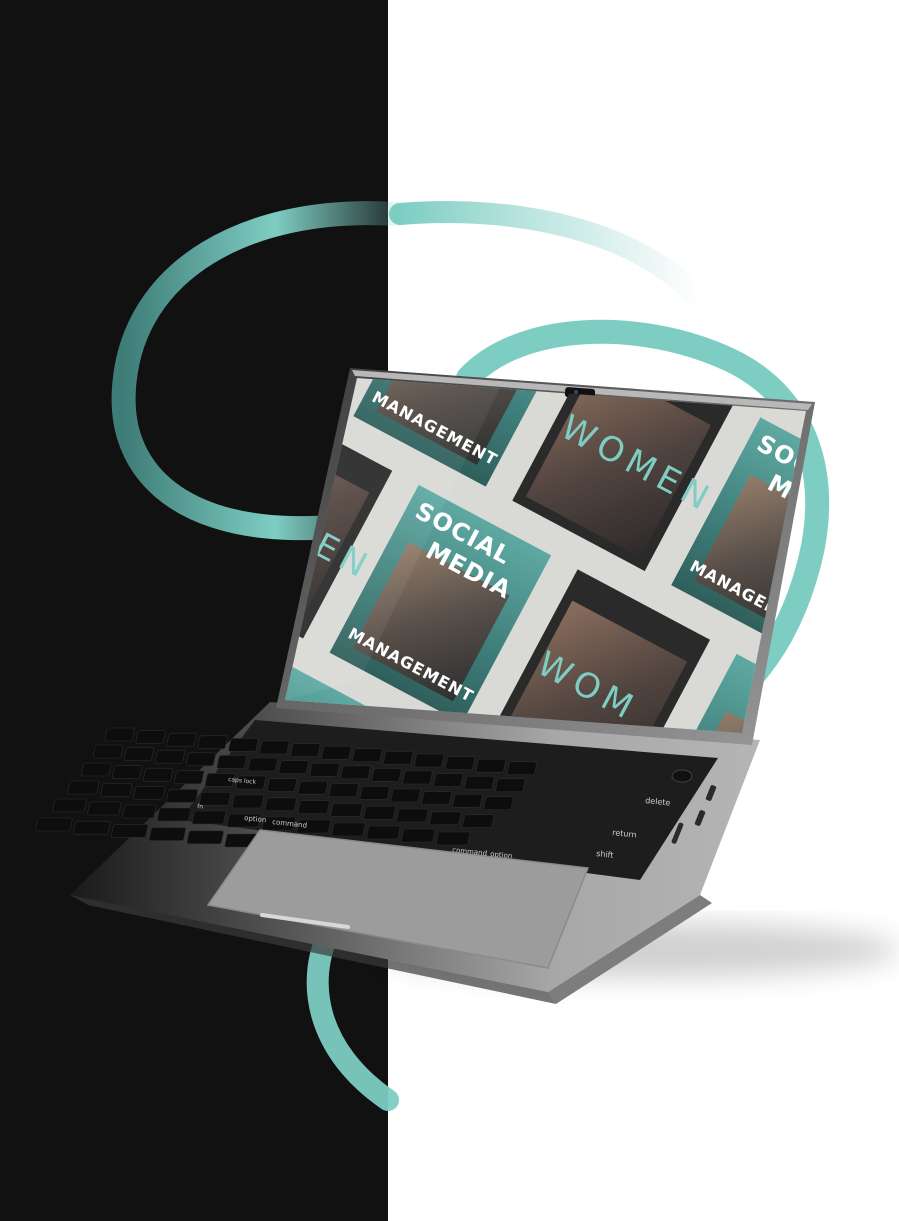 The width and height of the screenshot is (899, 1221). What do you see at coordinates (486, 297) in the screenshot?
I see `poster-title-line1: SOCIAL` at bounding box center [486, 297].